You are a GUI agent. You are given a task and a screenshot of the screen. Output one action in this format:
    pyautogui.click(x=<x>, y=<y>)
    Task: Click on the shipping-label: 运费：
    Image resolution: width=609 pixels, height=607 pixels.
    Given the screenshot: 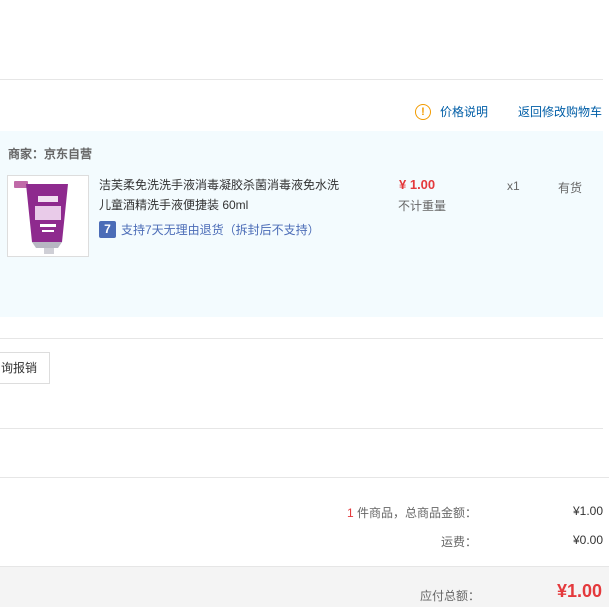 What is the action you would take?
    pyautogui.click(x=458, y=542)
    